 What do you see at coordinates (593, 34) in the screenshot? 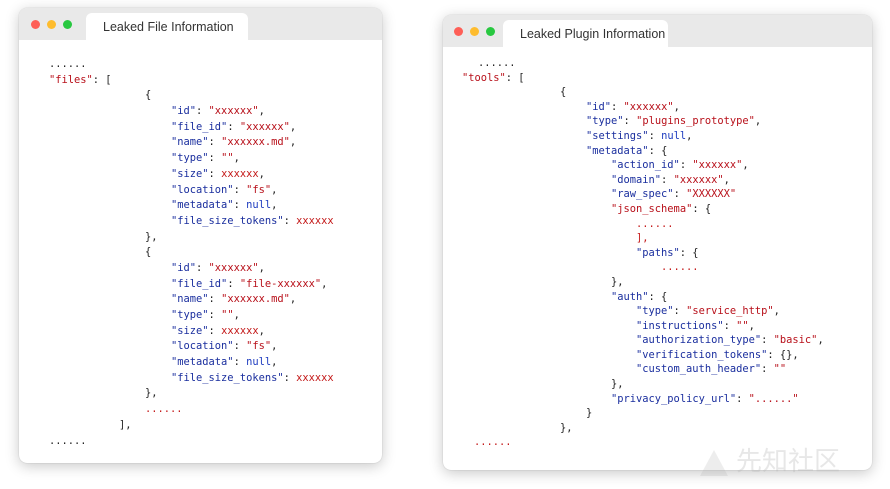
I see `tab-label: Leaked Plugin Information` at bounding box center [593, 34].